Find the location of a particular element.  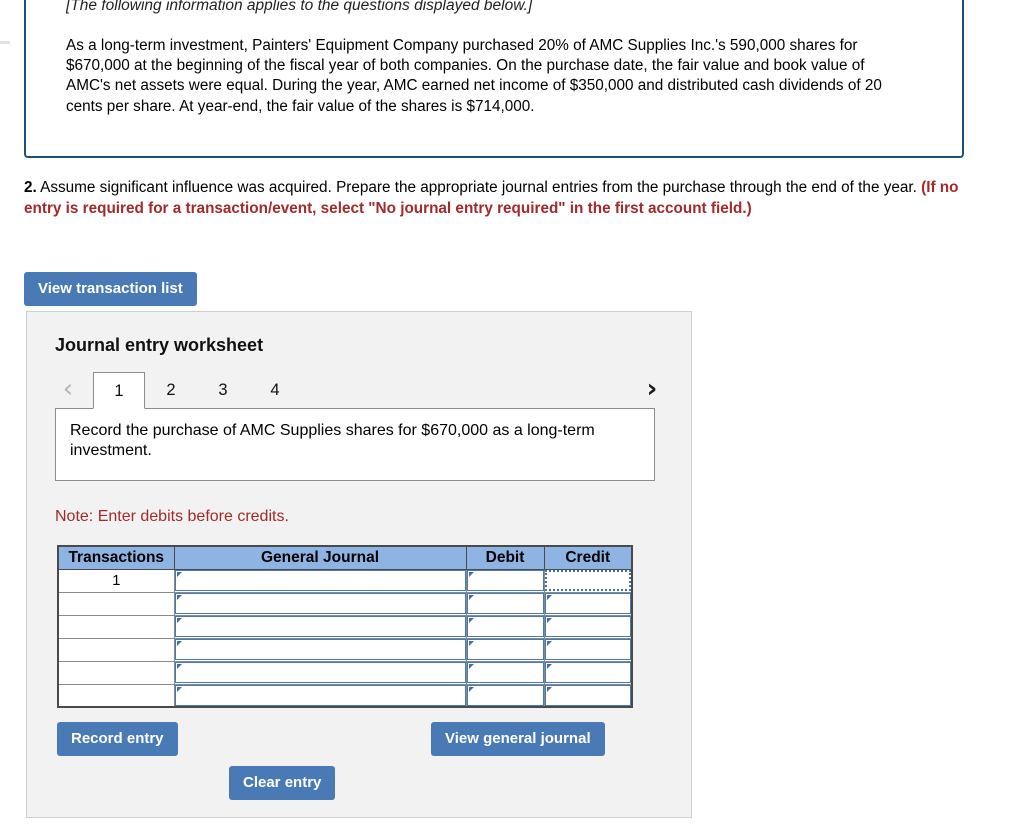

worksheet-tab-list: 1234 is located at coordinates (197, 390).